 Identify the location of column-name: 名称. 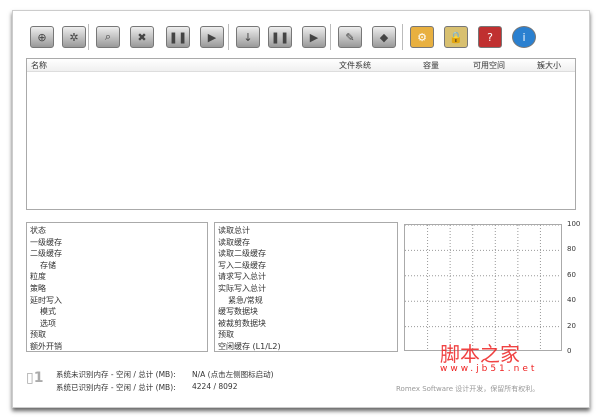
(39, 65).